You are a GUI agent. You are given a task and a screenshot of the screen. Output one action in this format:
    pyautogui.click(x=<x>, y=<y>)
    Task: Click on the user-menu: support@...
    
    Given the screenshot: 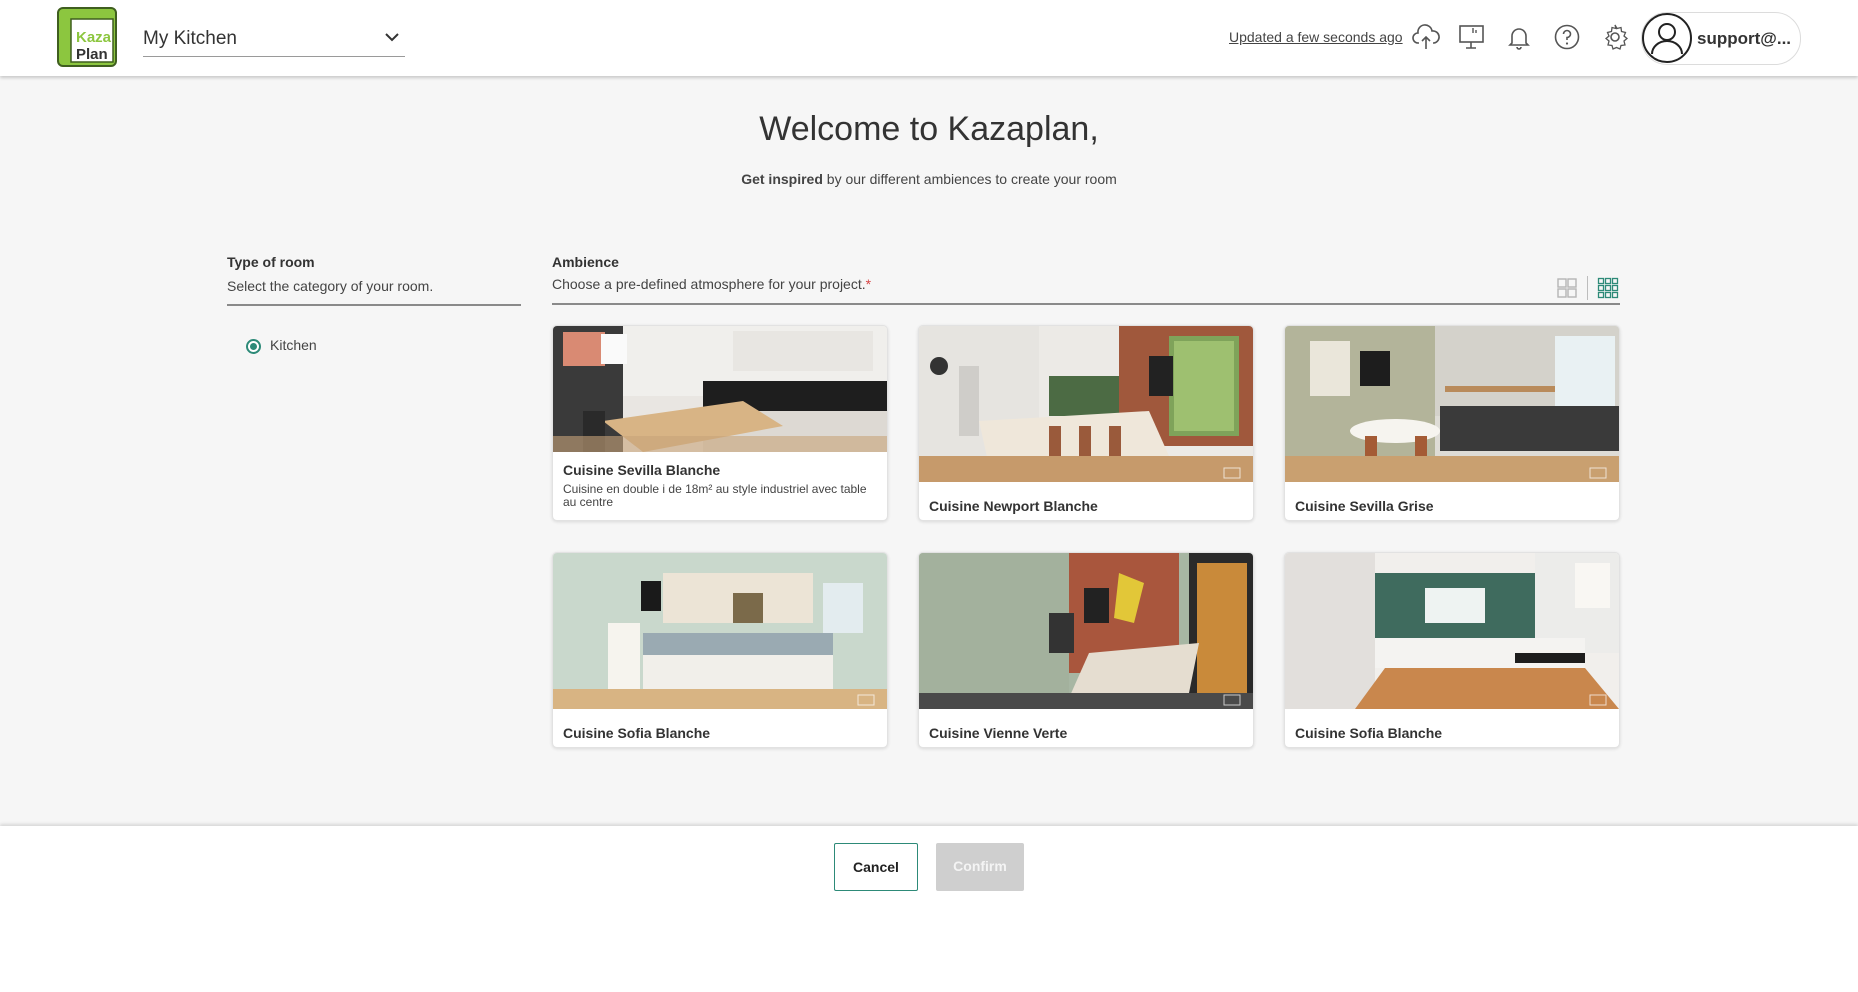 What is the action you would take?
    pyautogui.click(x=1721, y=38)
    